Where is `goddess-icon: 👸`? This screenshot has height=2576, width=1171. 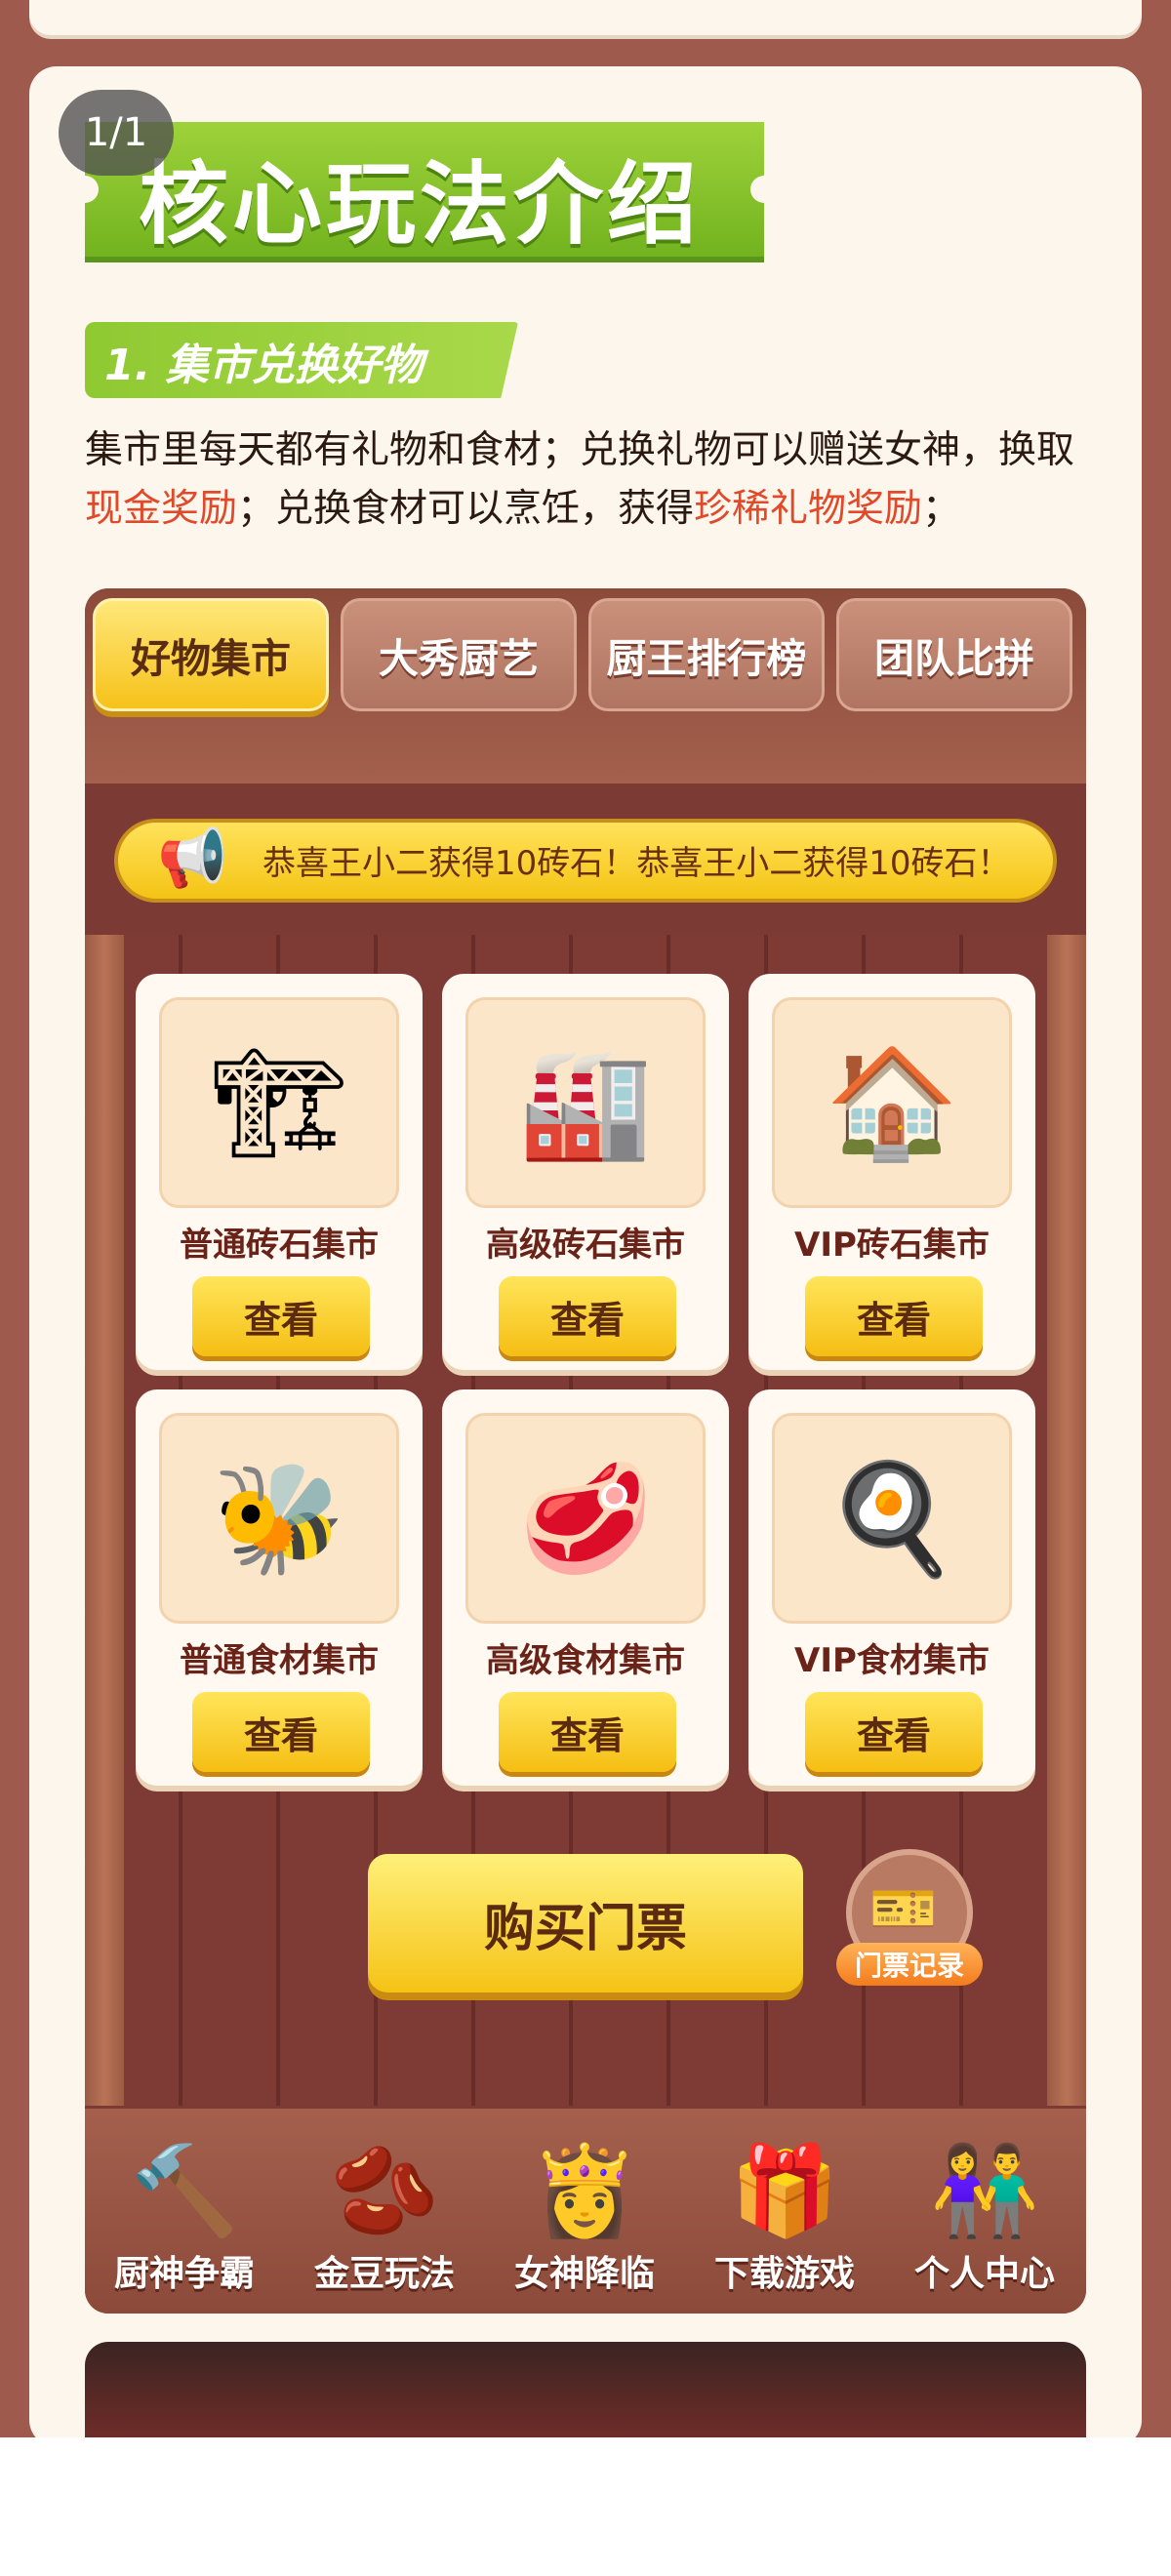 goddess-icon: 👸 is located at coordinates (584, 2191).